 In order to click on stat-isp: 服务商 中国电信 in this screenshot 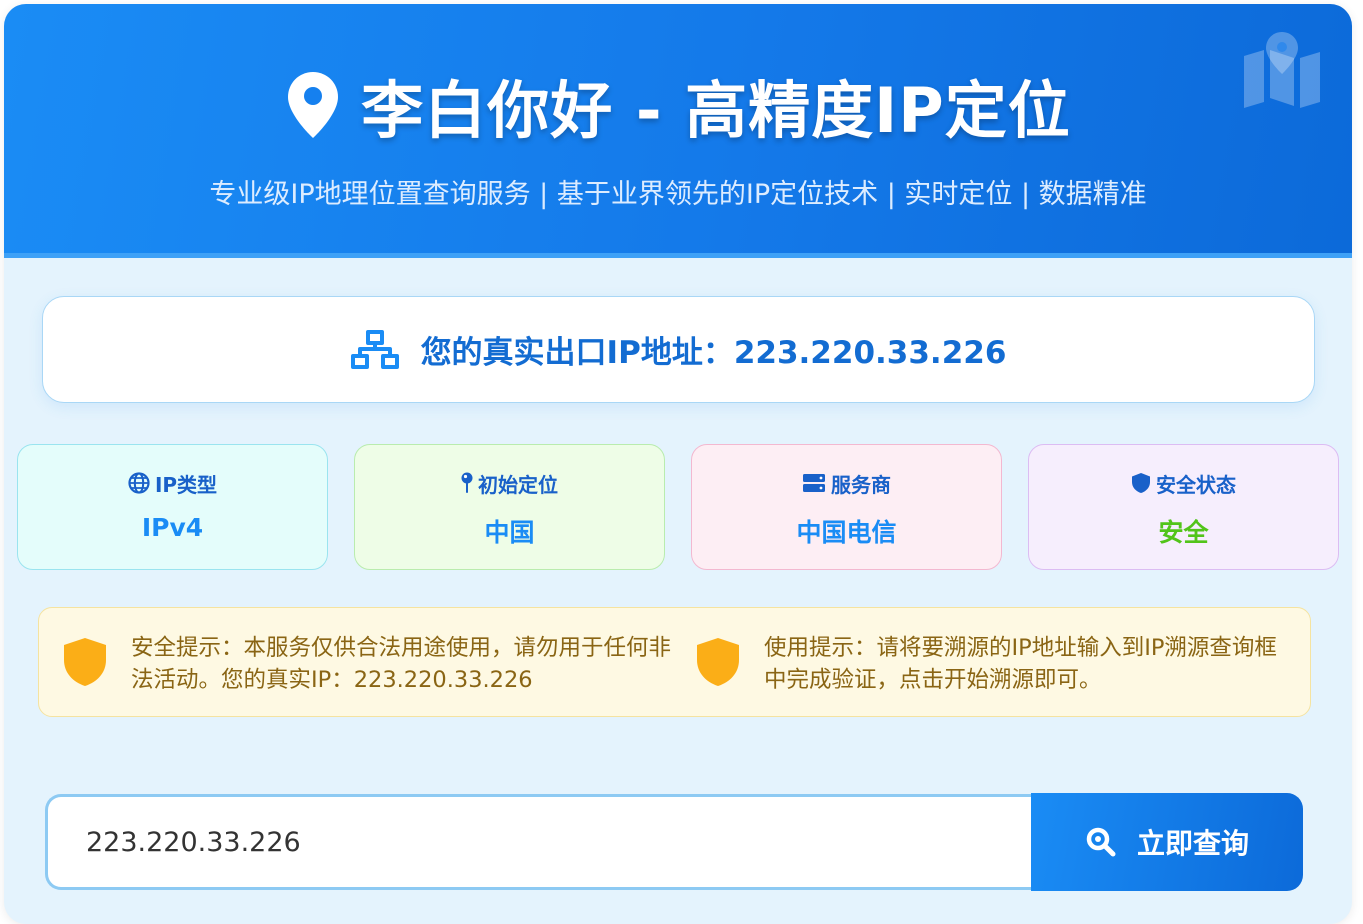, I will do `click(846, 507)`.